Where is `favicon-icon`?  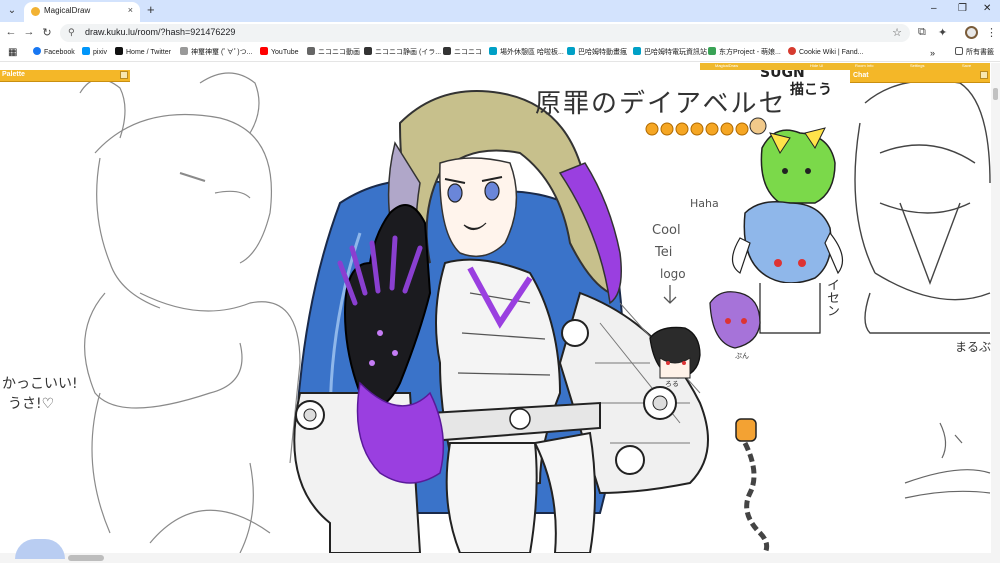 favicon-icon is located at coordinates (35, 11).